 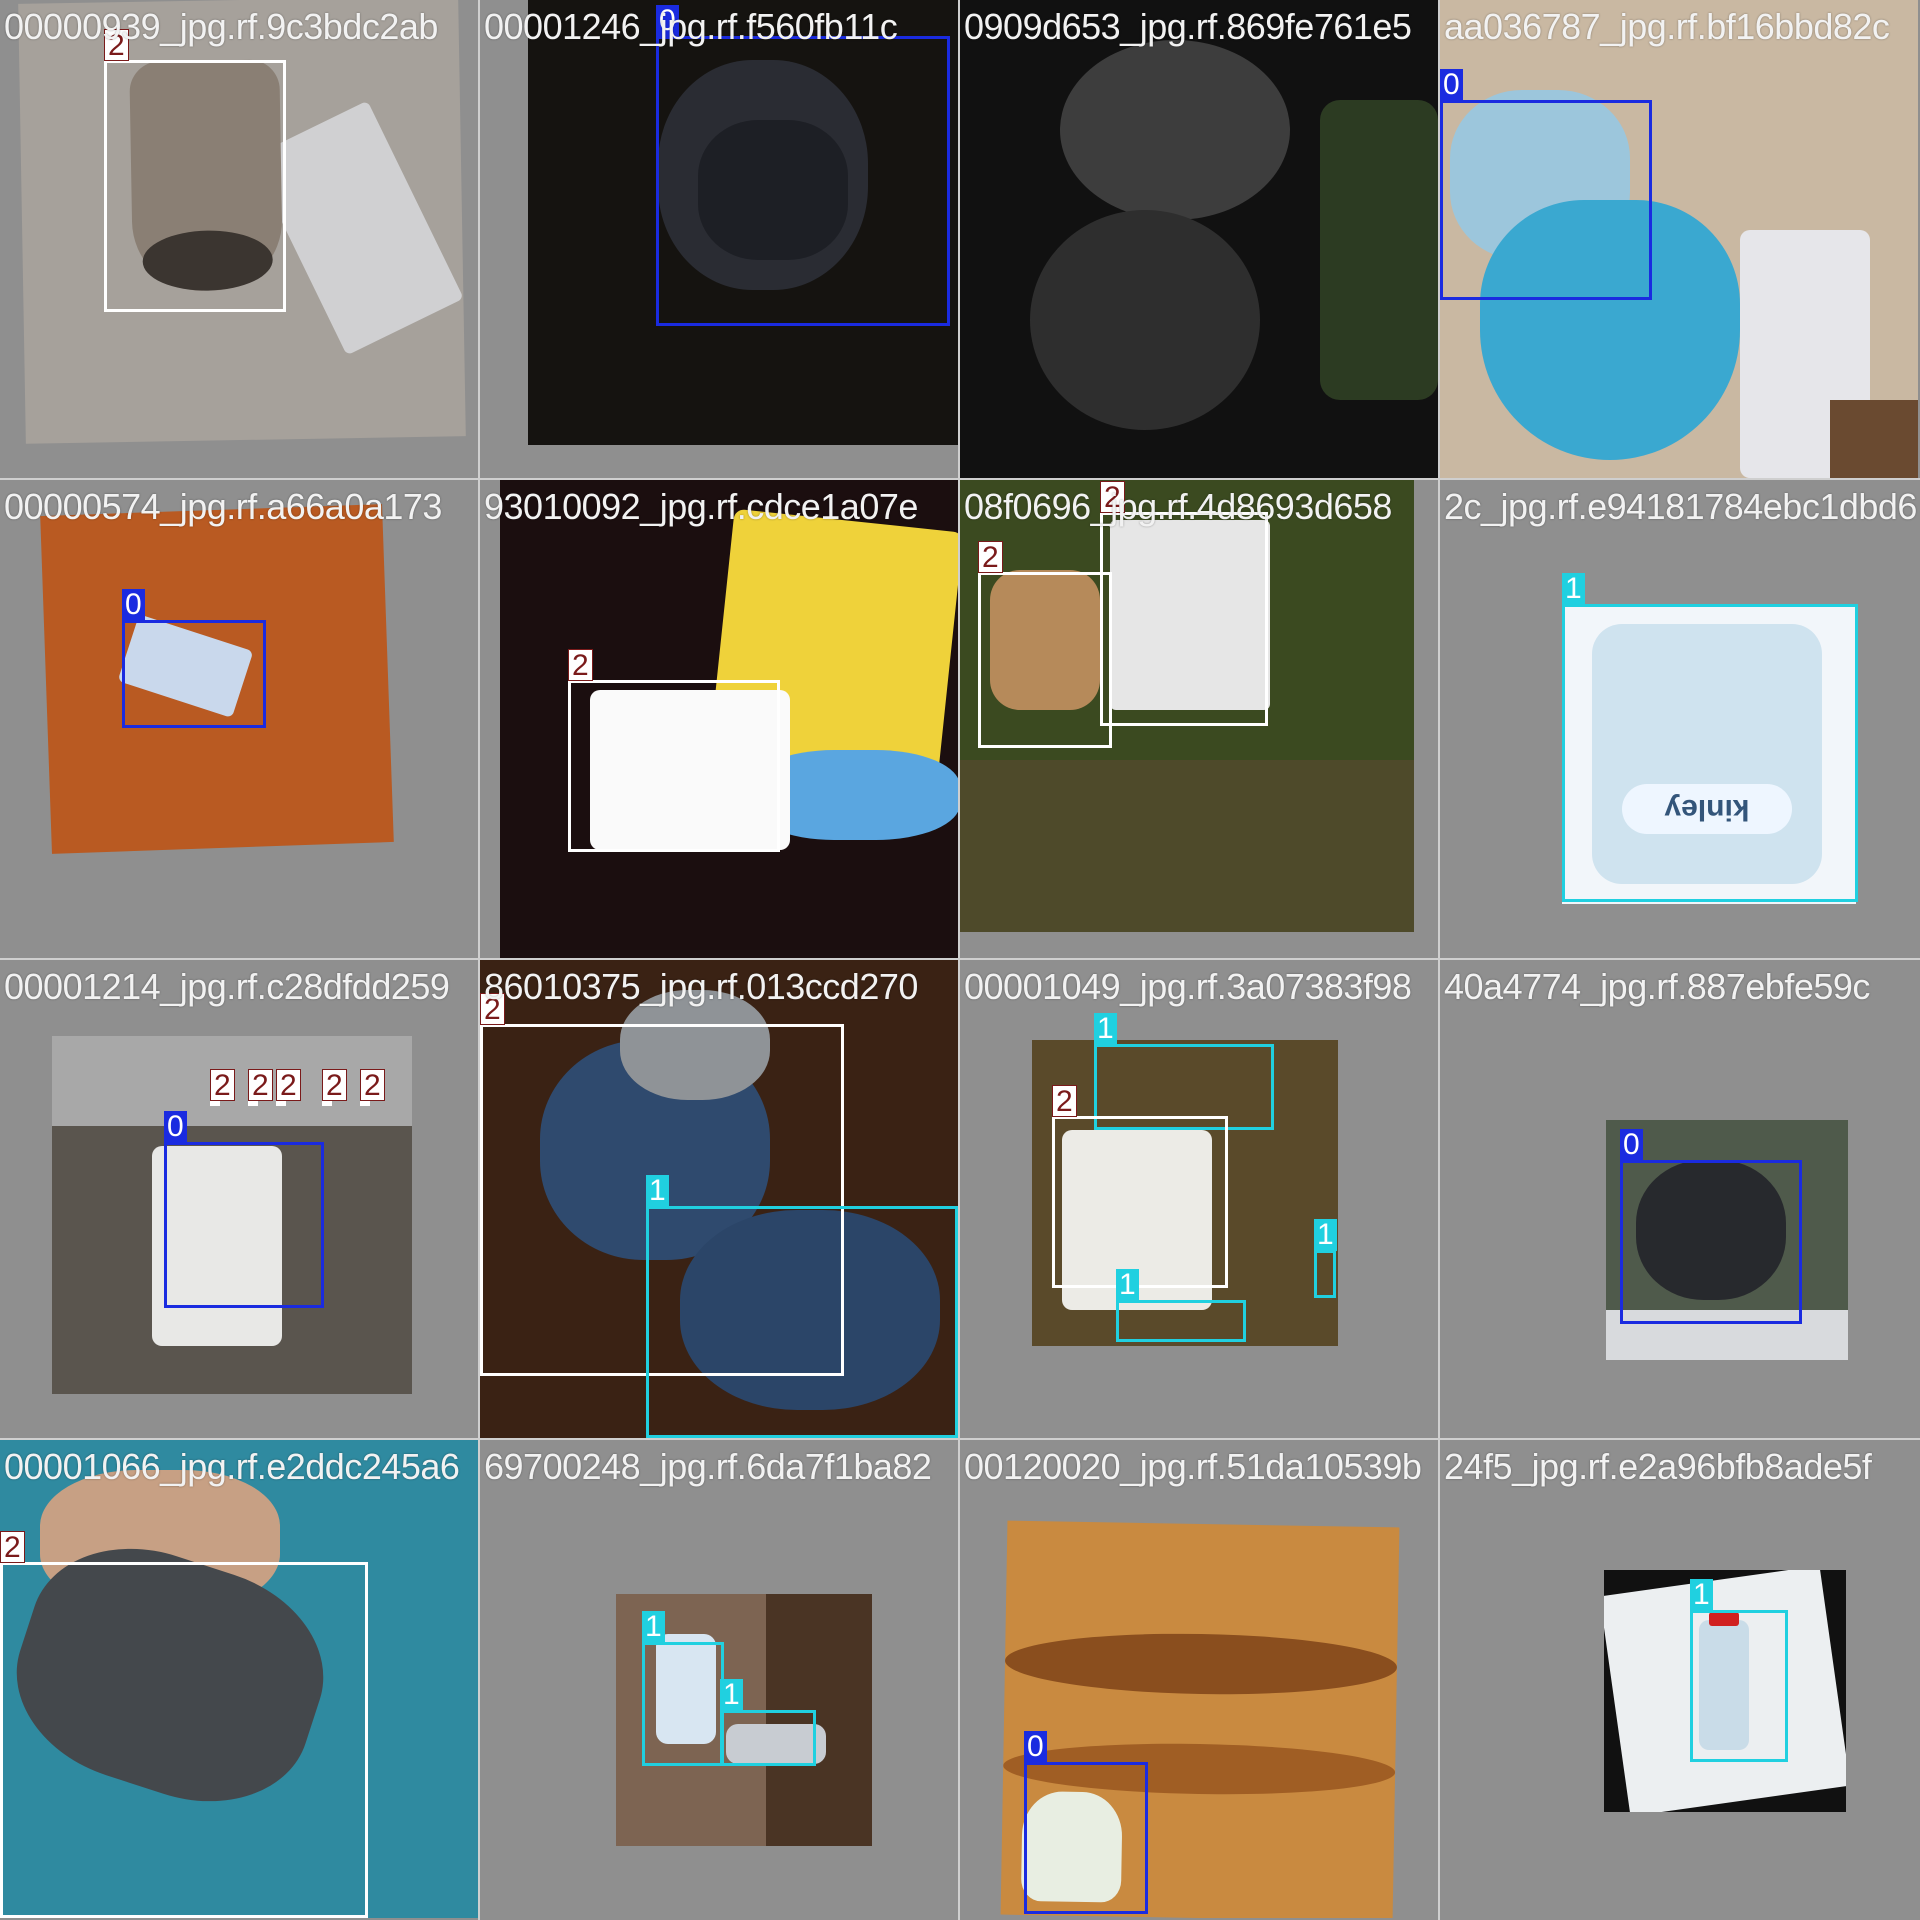 I want to click on tile-9: 0 2 2 2 2 2 00001214_jpg.rf.c28dfdd259, so click(x=239, y=1199).